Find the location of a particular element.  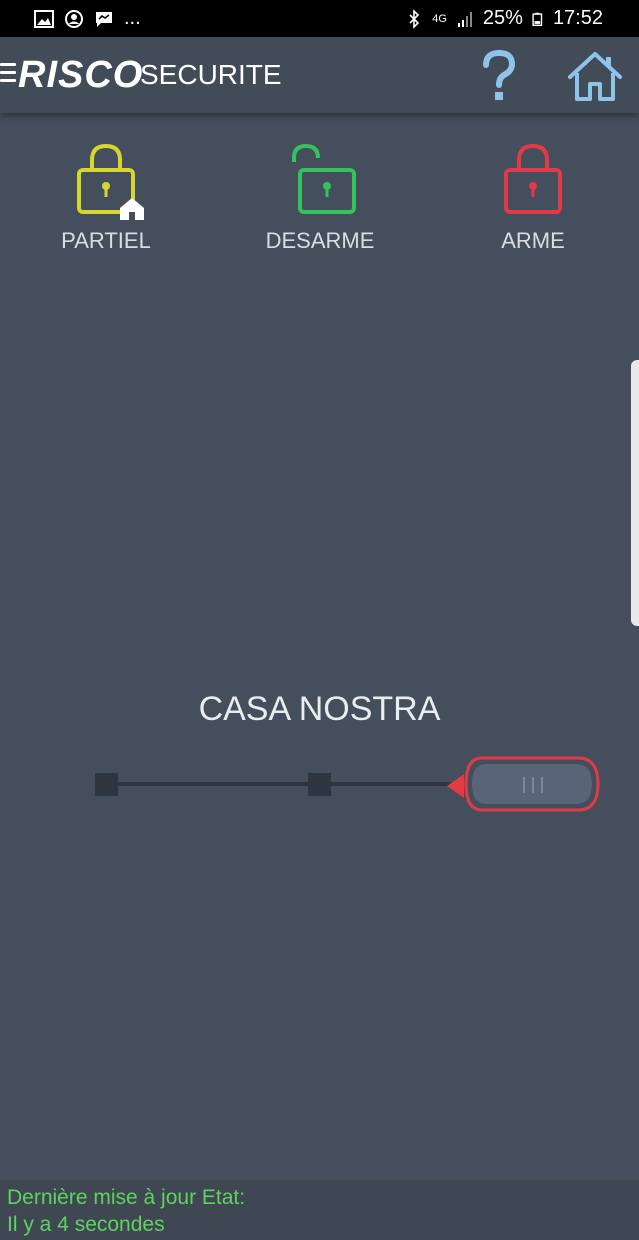

status-bar: ... 4G 25% 17:52 is located at coordinates (319, 18).